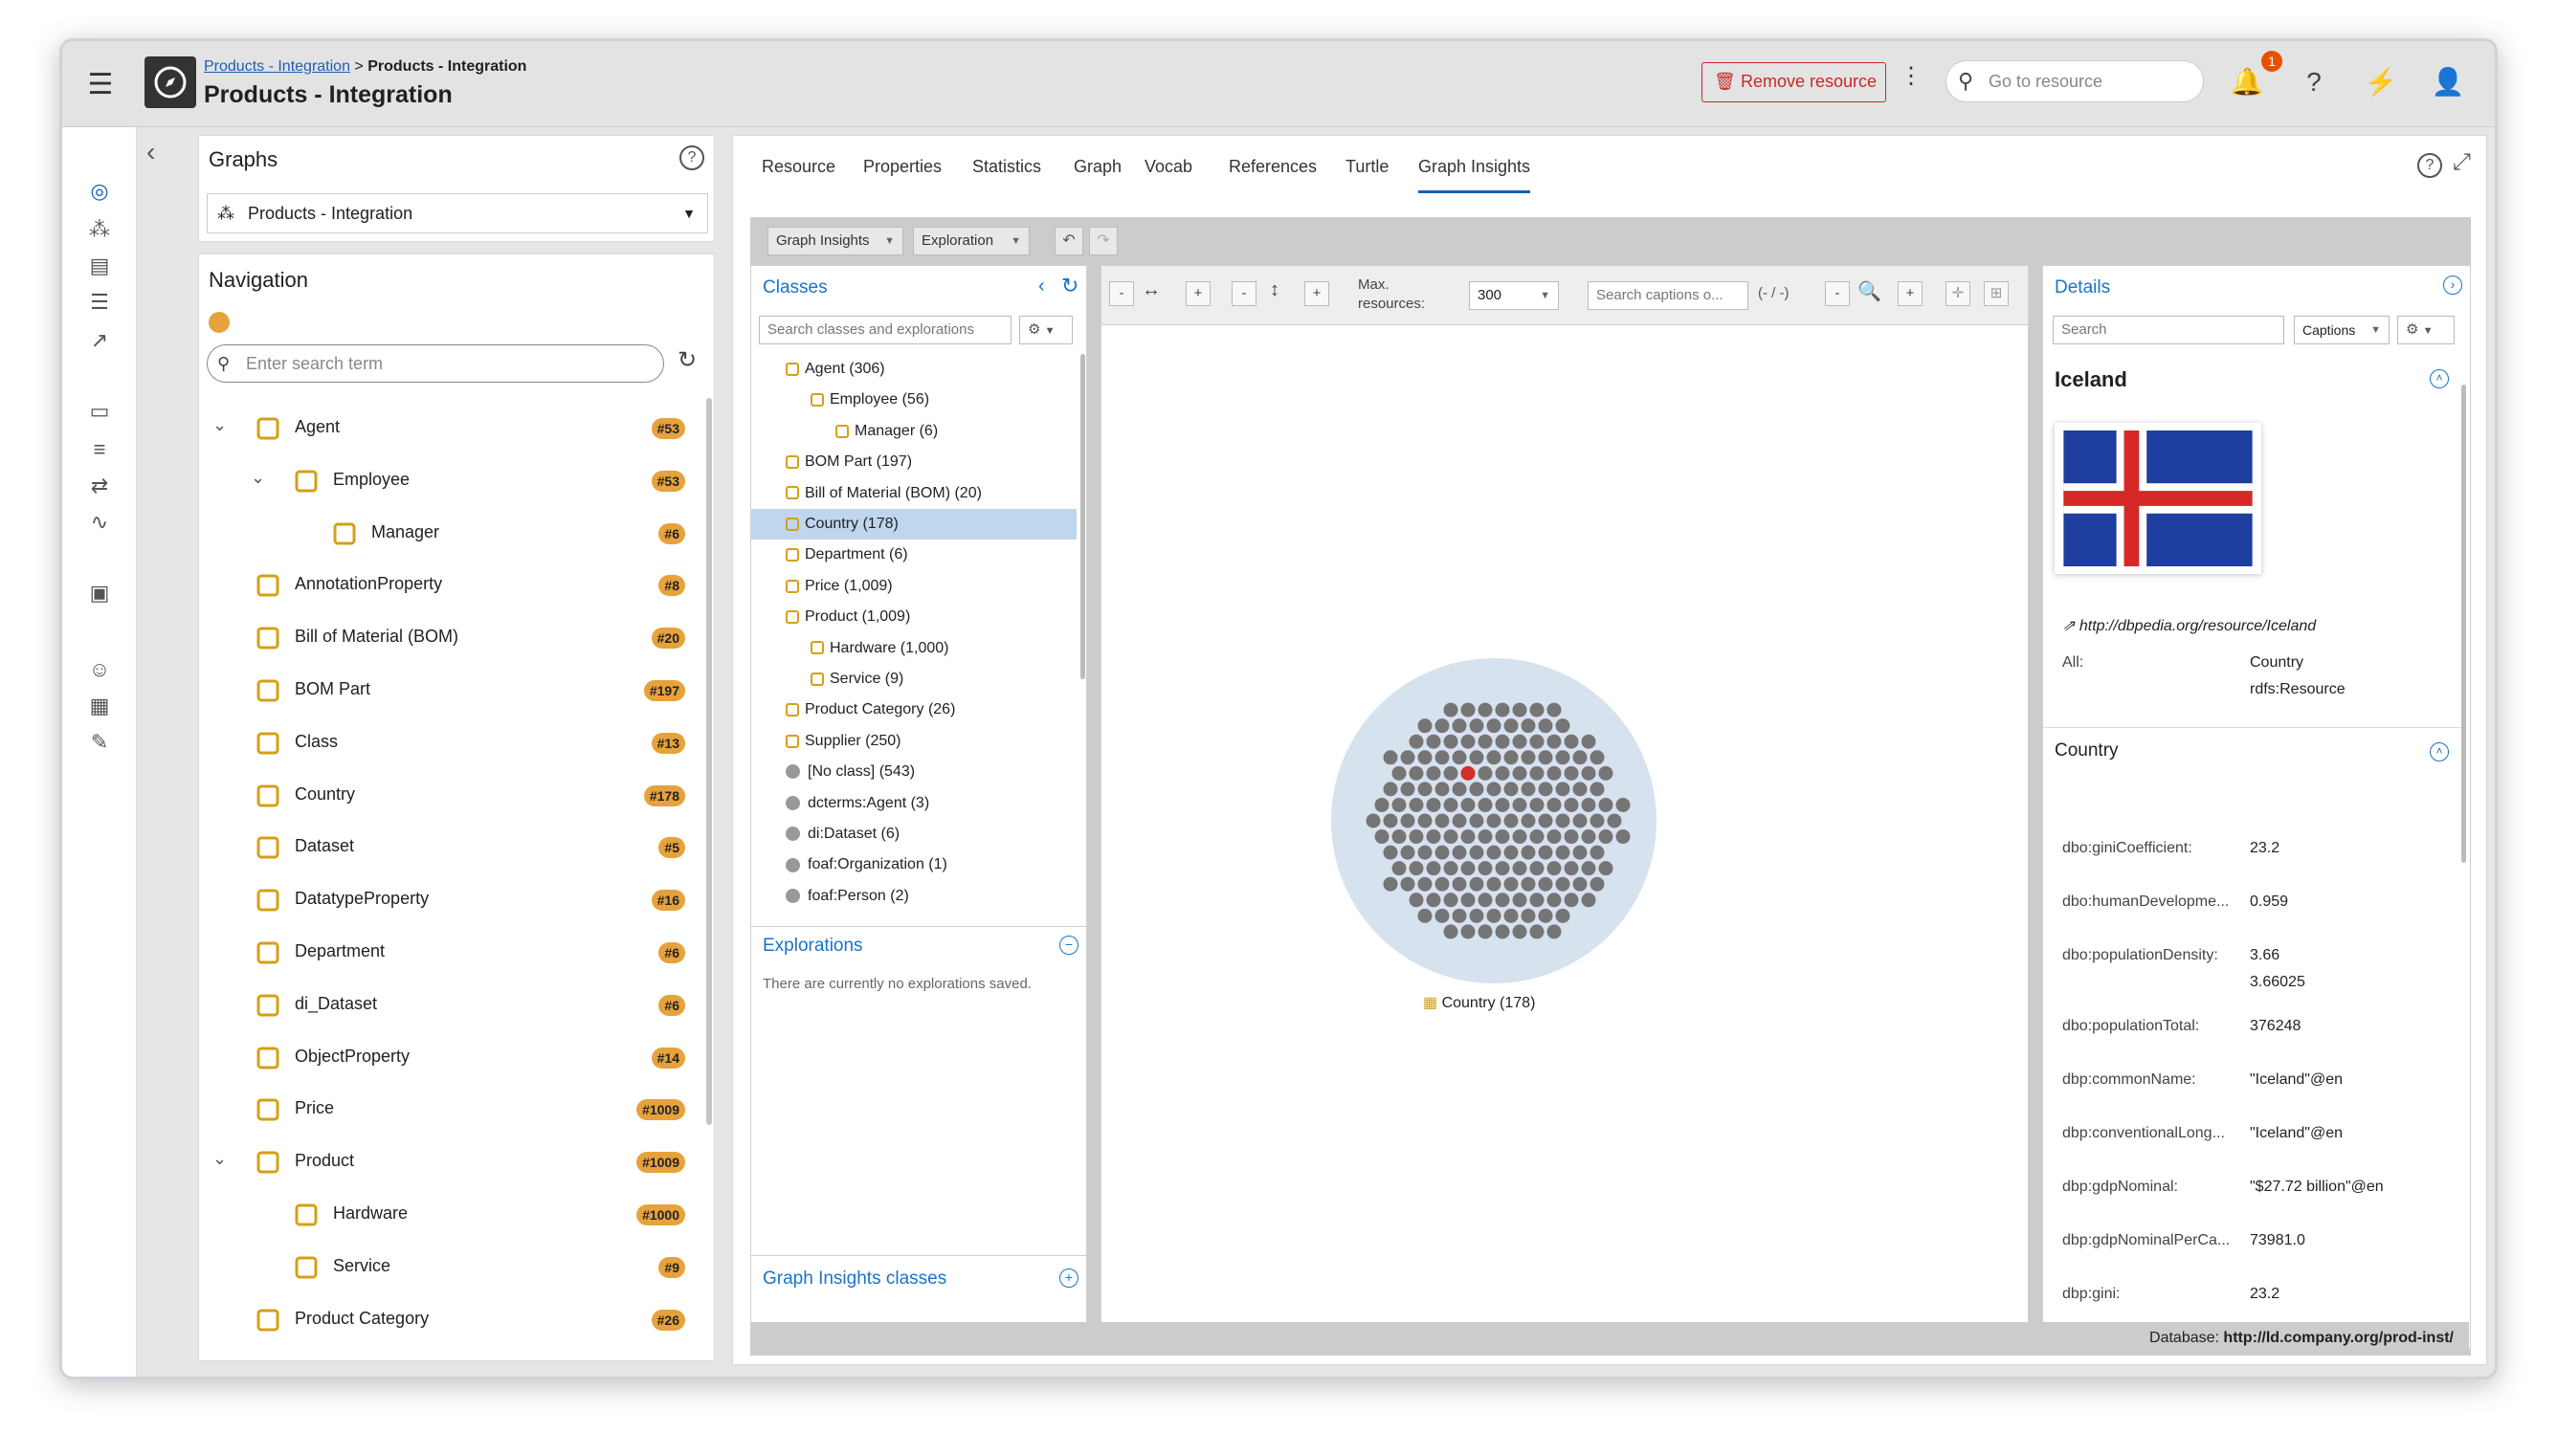 The width and height of the screenshot is (2557, 1456). I want to click on expand-icon: +, so click(1068, 1278).